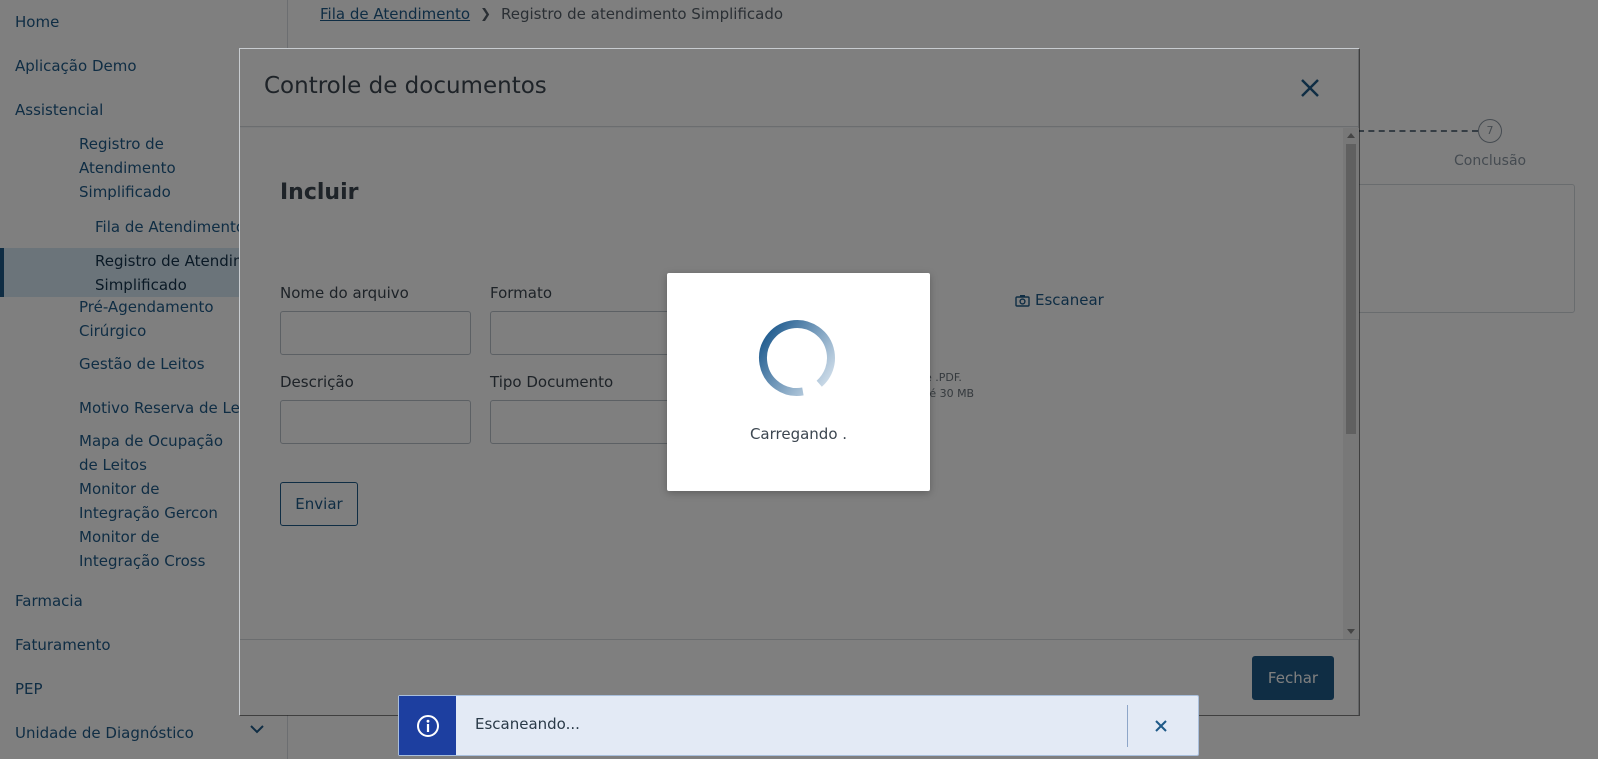 The image size is (1598, 759). I want to click on toast-icon-container, so click(427, 725).